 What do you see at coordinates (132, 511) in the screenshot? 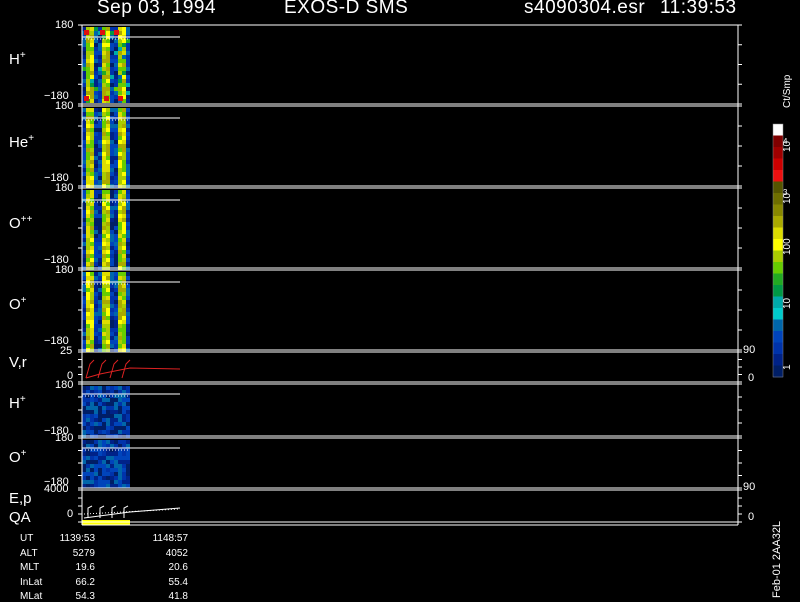
I see `energy-trace-dotted` at bounding box center [132, 511].